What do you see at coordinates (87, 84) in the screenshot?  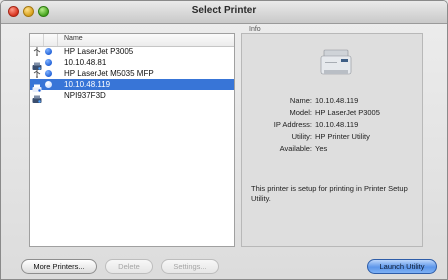 I see `printer-name: 10.10.48.119` at bounding box center [87, 84].